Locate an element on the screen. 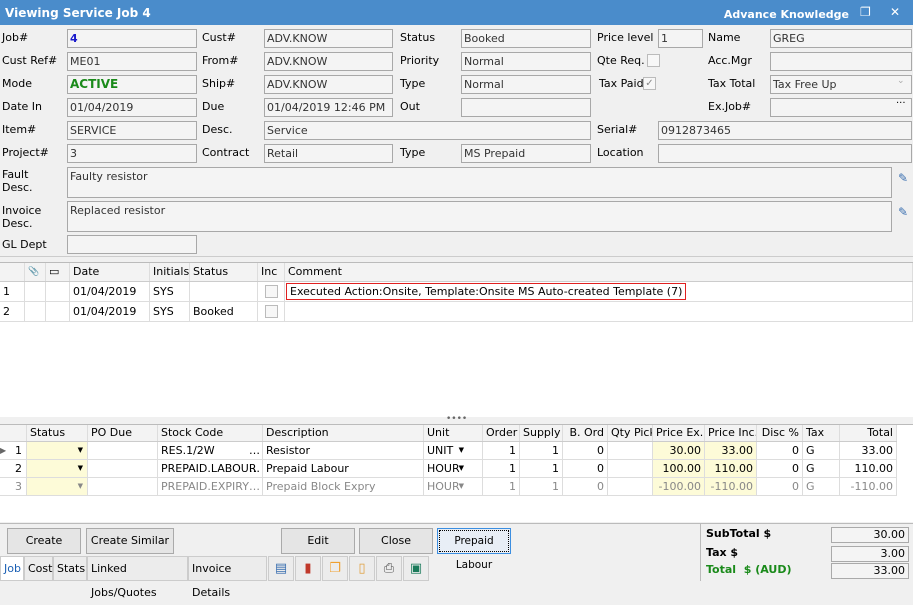  tab-linked-jobs-quotes: Linked Jobs/Quotes is located at coordinates (137, 577).